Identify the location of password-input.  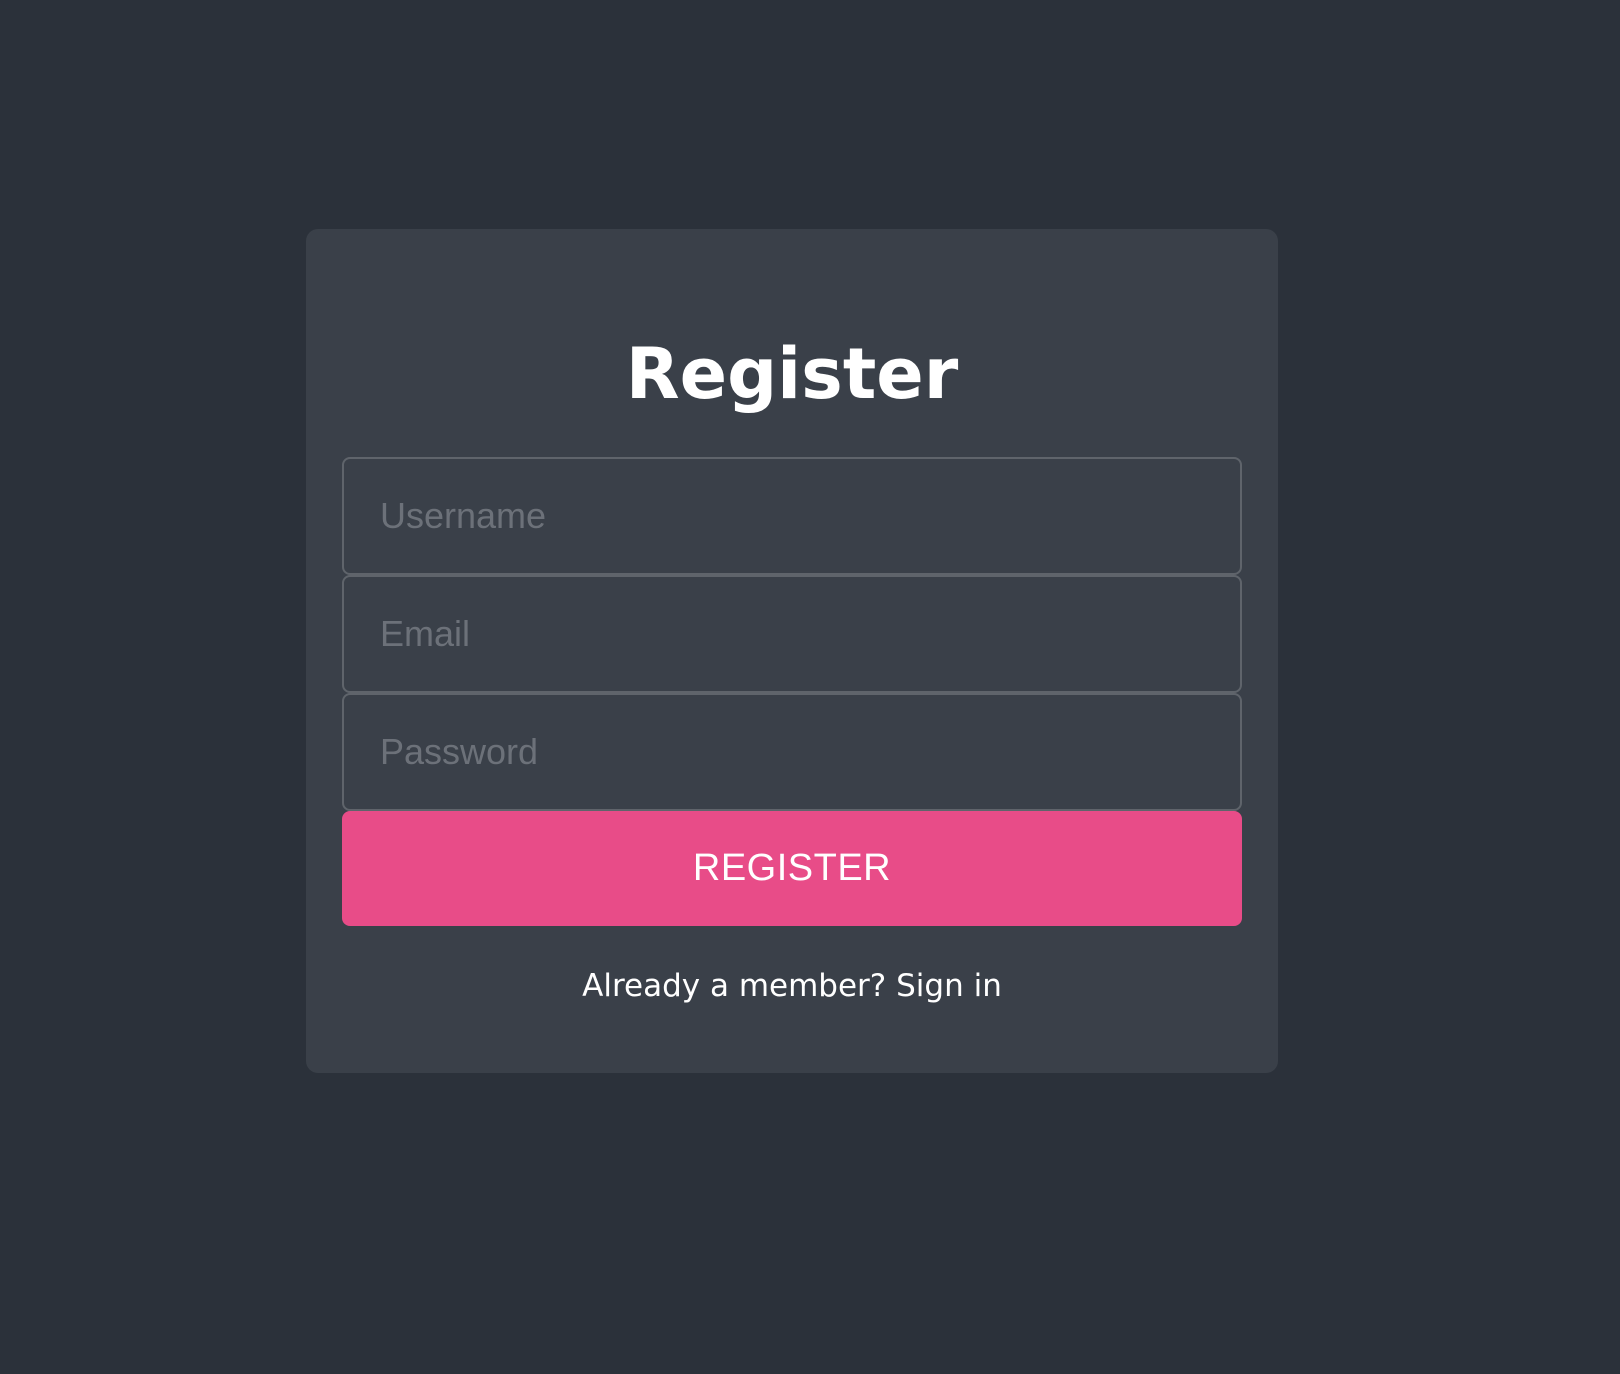
(792, 752).